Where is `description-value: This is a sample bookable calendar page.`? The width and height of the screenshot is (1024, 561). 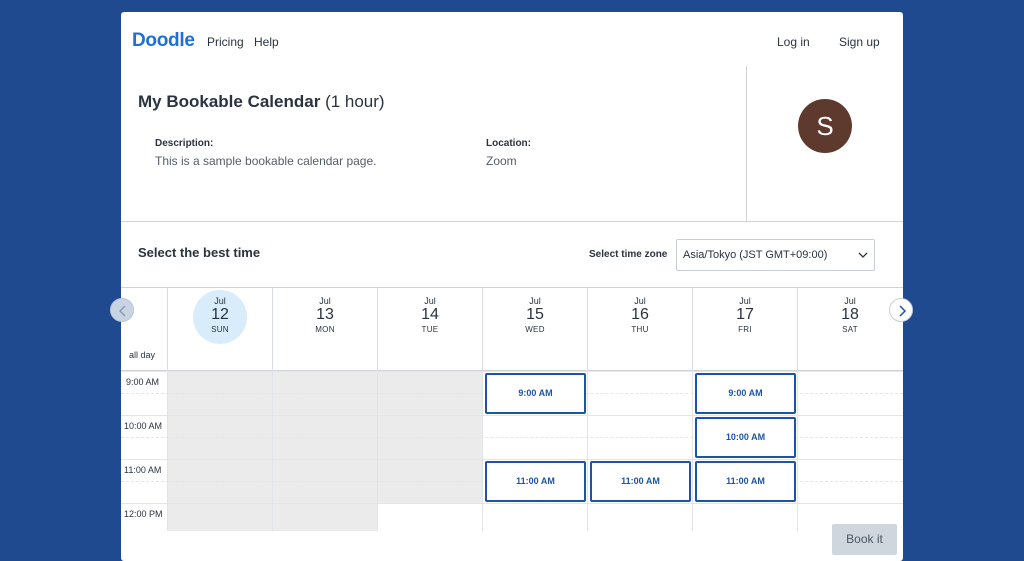 description-value: This is a sample bookable calendar page. is located at coordinates (266, 161).